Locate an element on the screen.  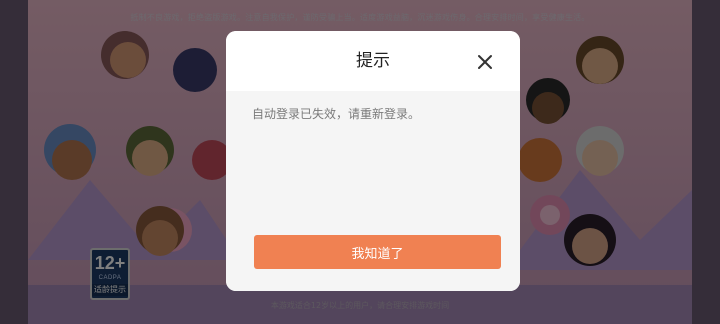
close-button is located at coordinates (485, 62).